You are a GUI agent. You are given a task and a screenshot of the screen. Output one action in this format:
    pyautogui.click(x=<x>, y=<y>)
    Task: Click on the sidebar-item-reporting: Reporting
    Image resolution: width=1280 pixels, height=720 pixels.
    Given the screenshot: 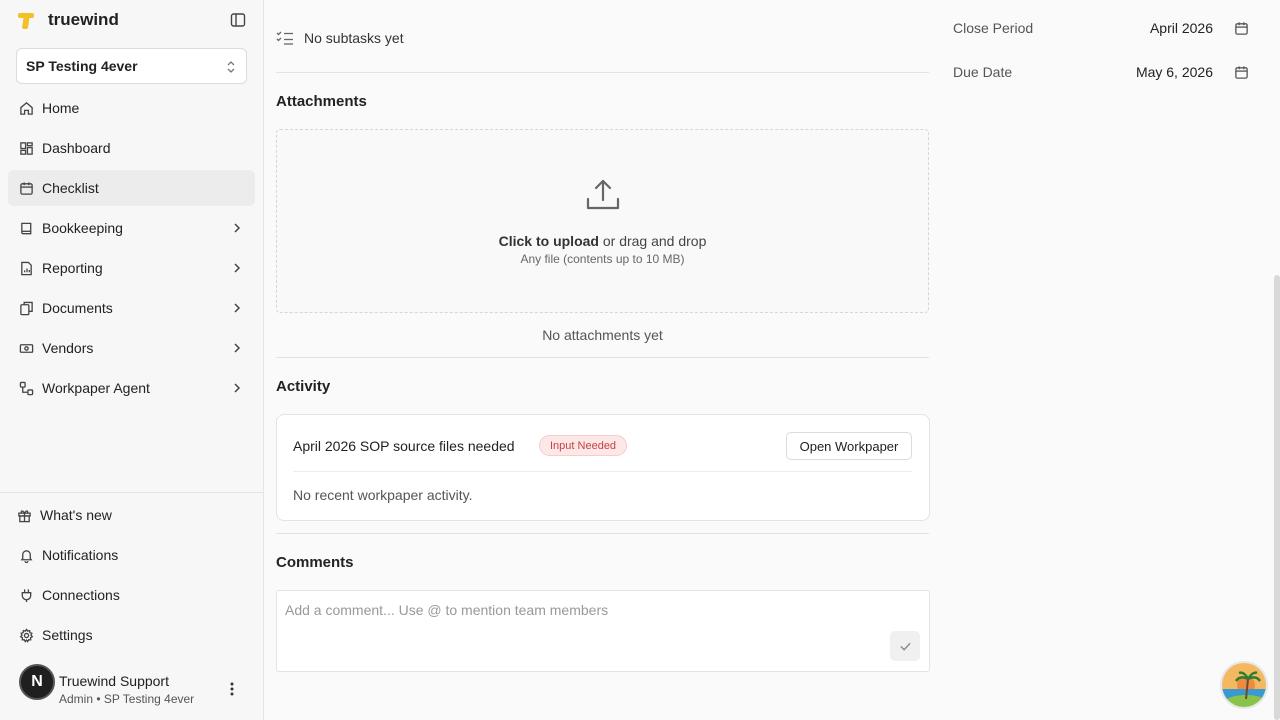 What is the action you would take?
    pyautogui.click(x=131, y=268)
    